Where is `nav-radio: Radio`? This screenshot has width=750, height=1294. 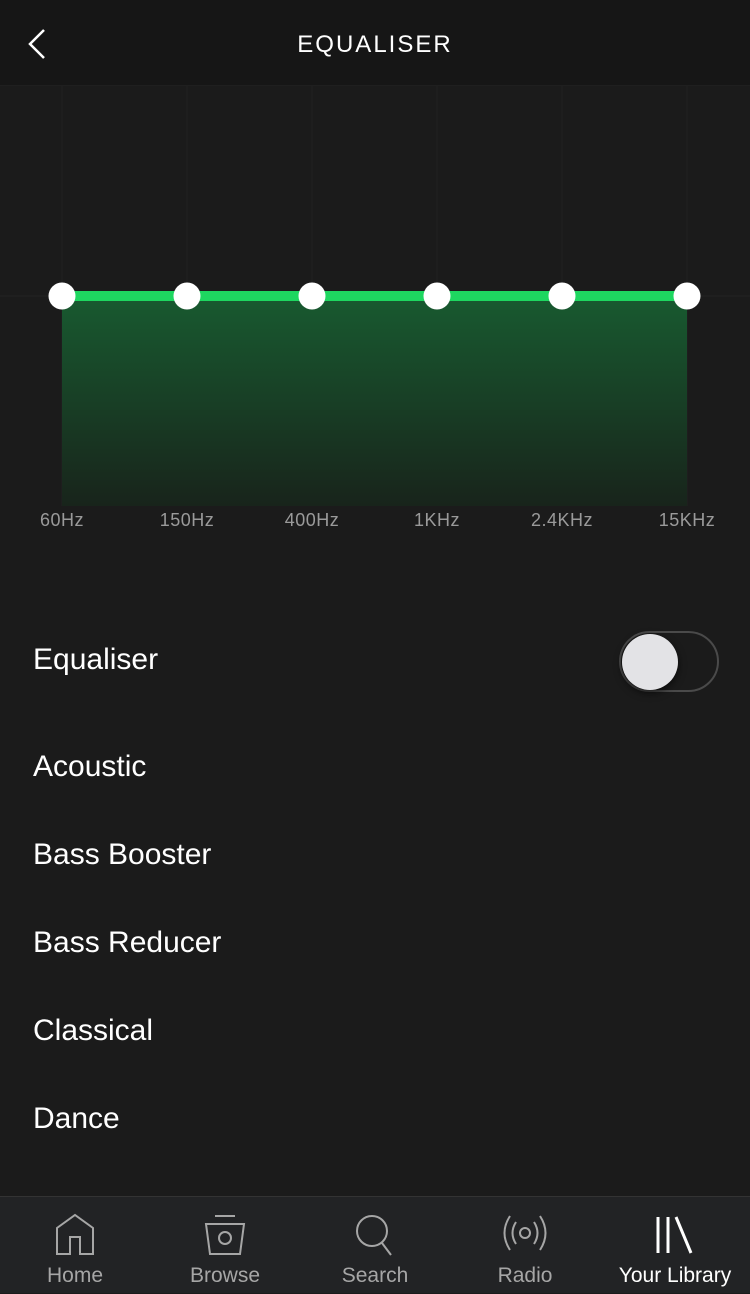 nav-radio: Radio is located at coordinates (525, 1245).